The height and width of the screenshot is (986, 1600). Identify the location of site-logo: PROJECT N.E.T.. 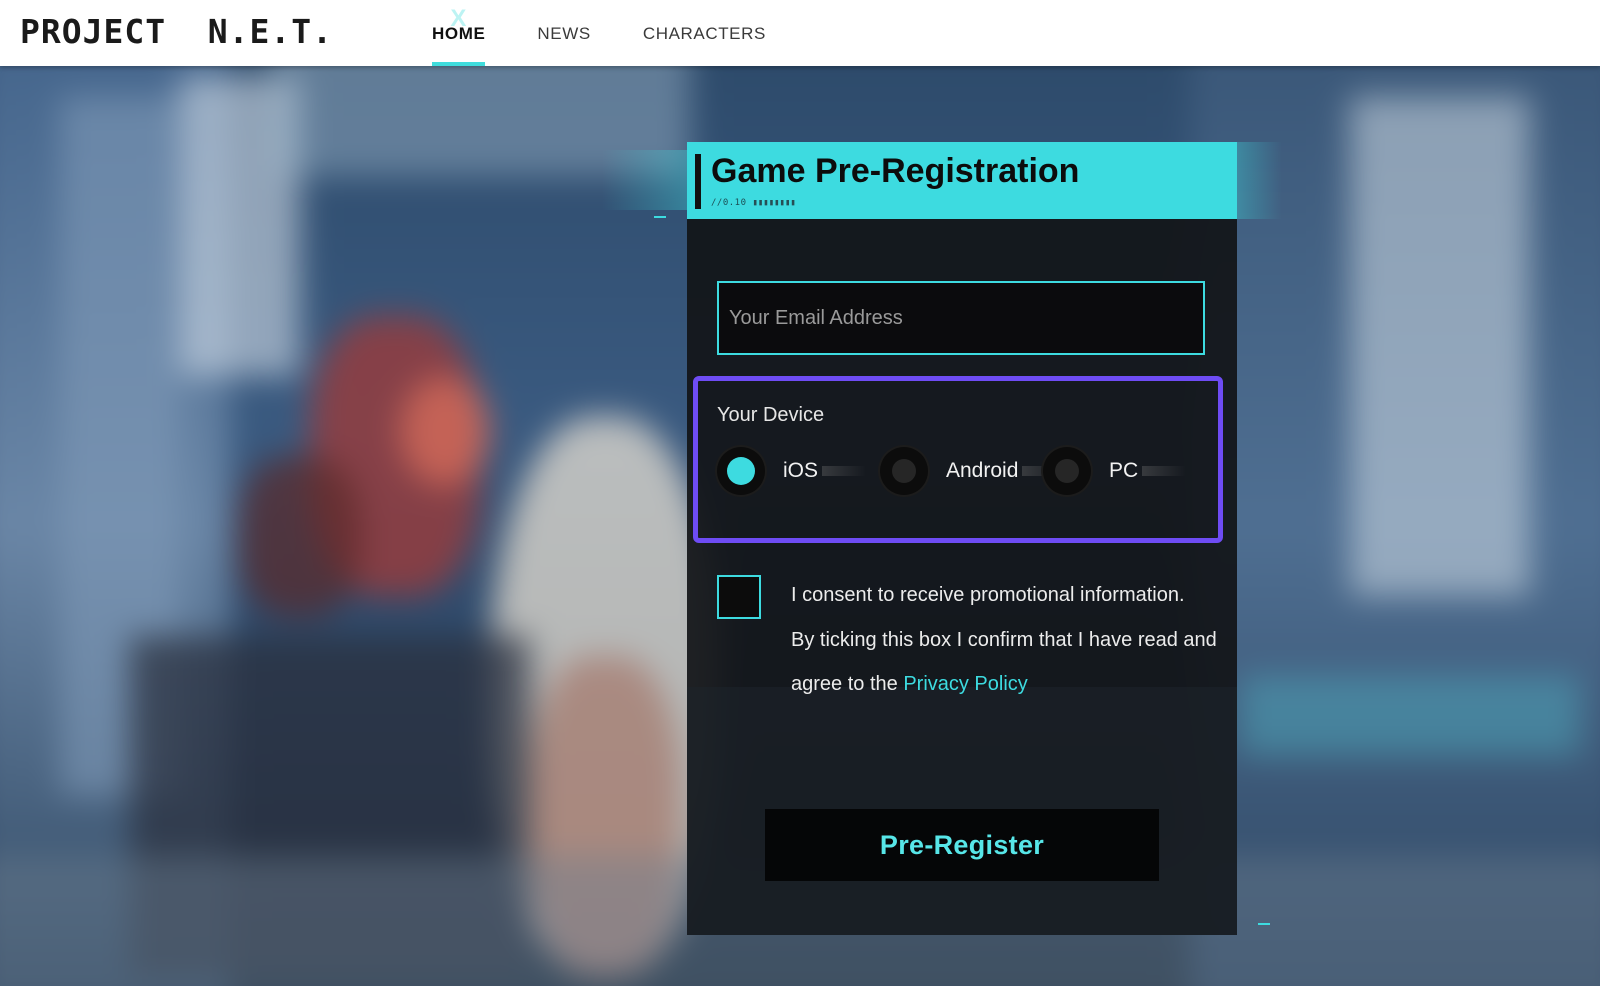
(176, 32).